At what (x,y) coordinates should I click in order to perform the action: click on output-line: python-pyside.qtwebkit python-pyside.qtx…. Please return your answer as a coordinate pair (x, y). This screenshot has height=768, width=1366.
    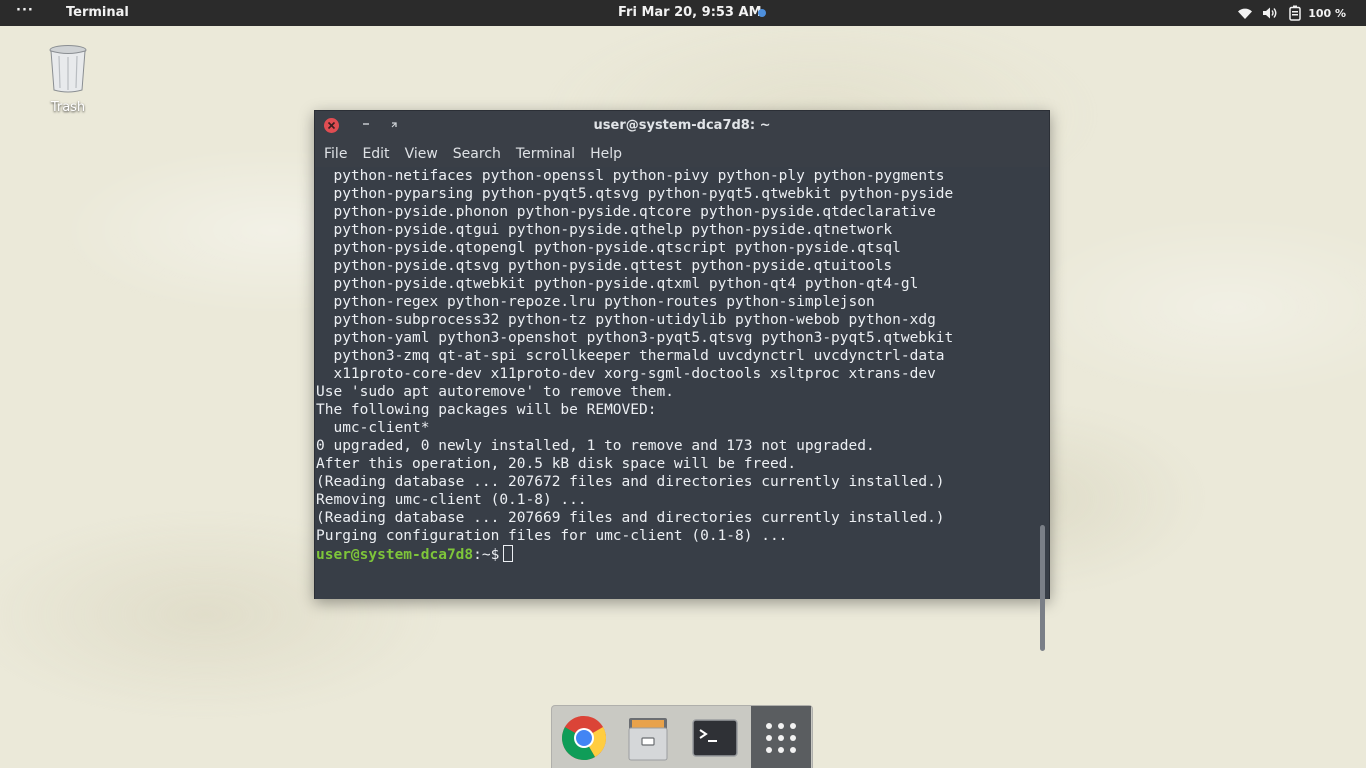
    Looking at the image, I should click on (617, 284).